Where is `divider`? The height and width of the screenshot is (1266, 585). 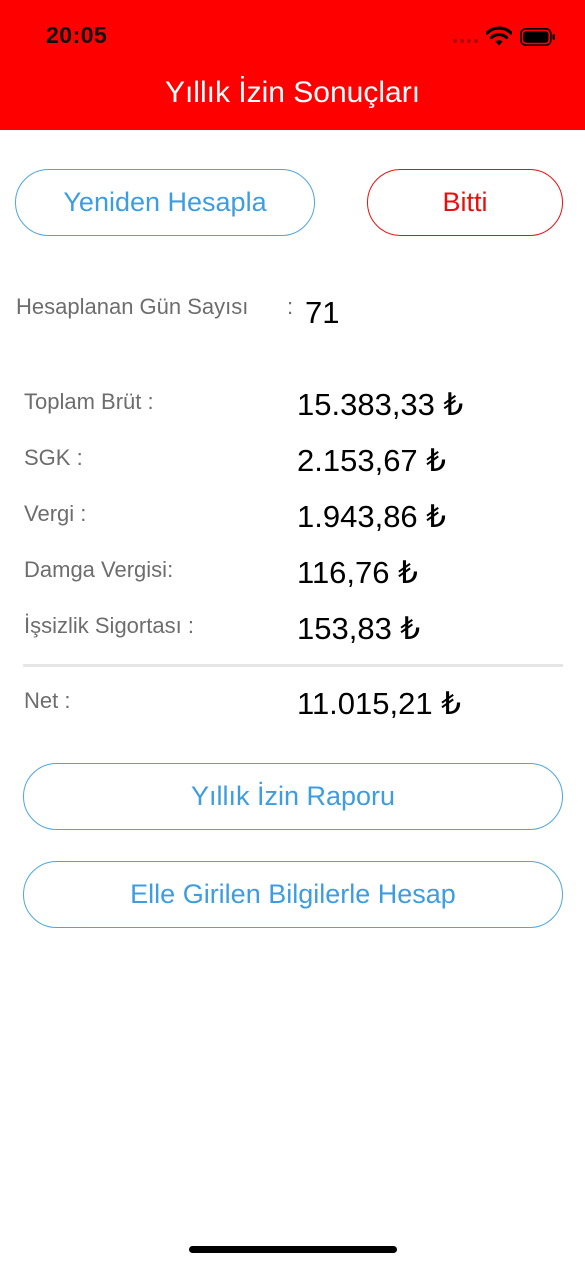 divider is located at coordinates (293, 665).